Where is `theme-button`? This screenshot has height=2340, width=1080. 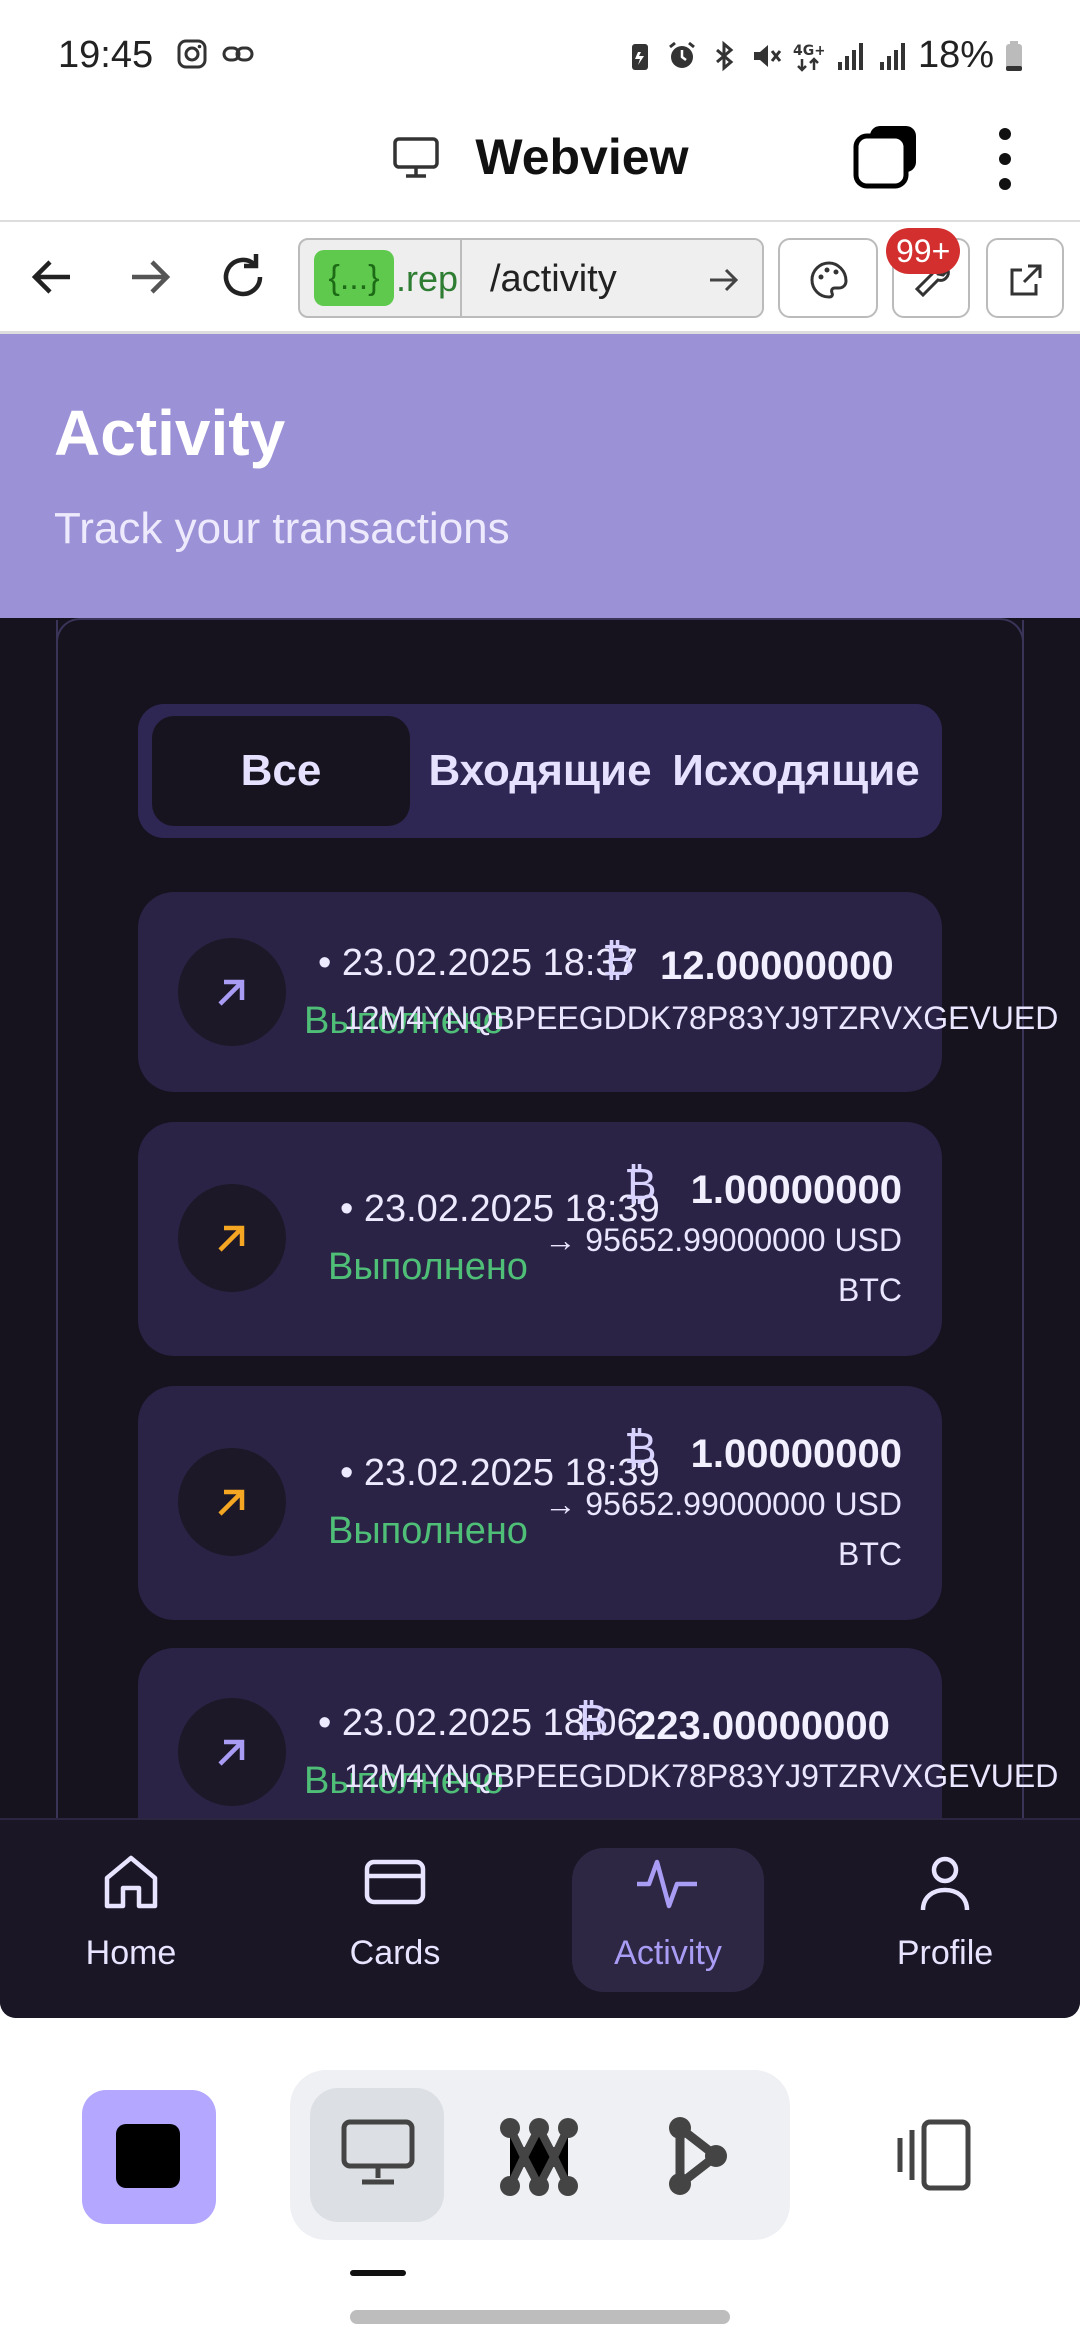 theme-button is located at coordinates (828, 278).